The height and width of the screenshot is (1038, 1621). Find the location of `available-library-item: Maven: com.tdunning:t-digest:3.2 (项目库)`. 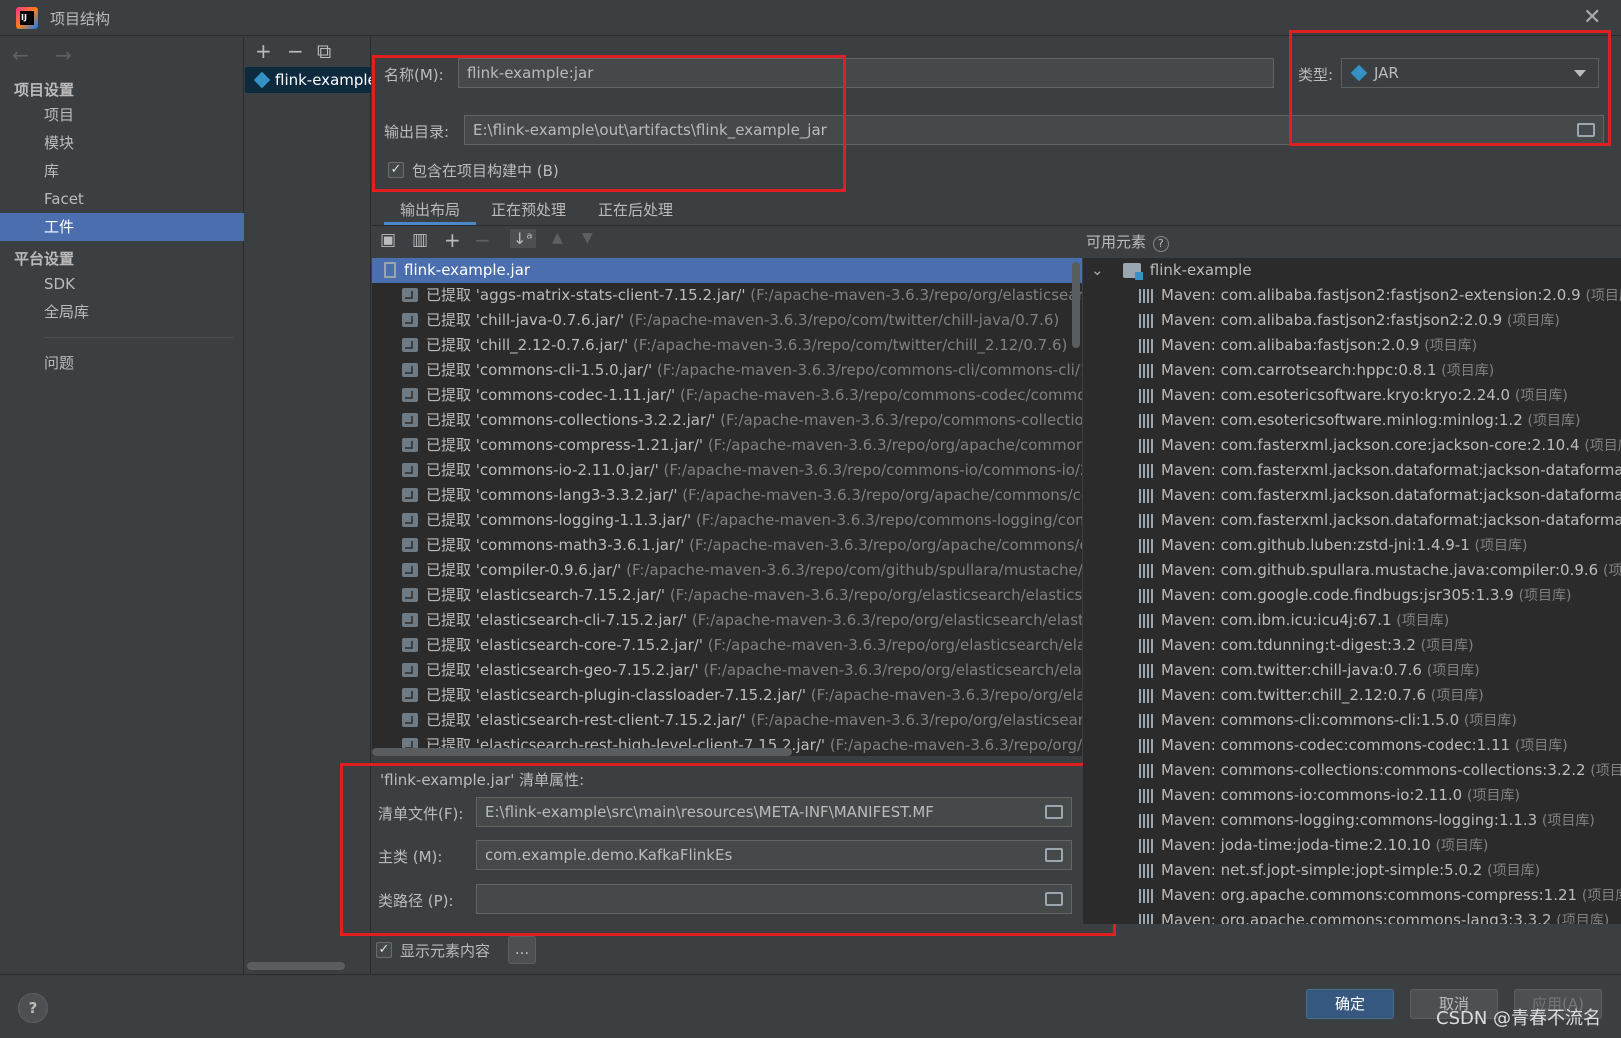

available-library-item: Maven: com.tdunning:t-digest:3.2 (项目库) is located at coordinates (1278, 645).